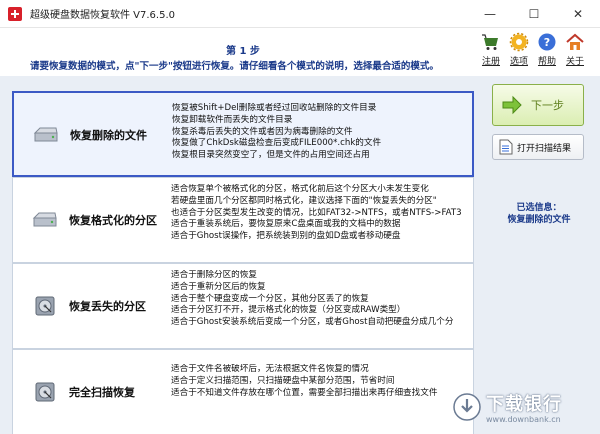  I want to click on step-title: 第 1 步, so click(243, 51).